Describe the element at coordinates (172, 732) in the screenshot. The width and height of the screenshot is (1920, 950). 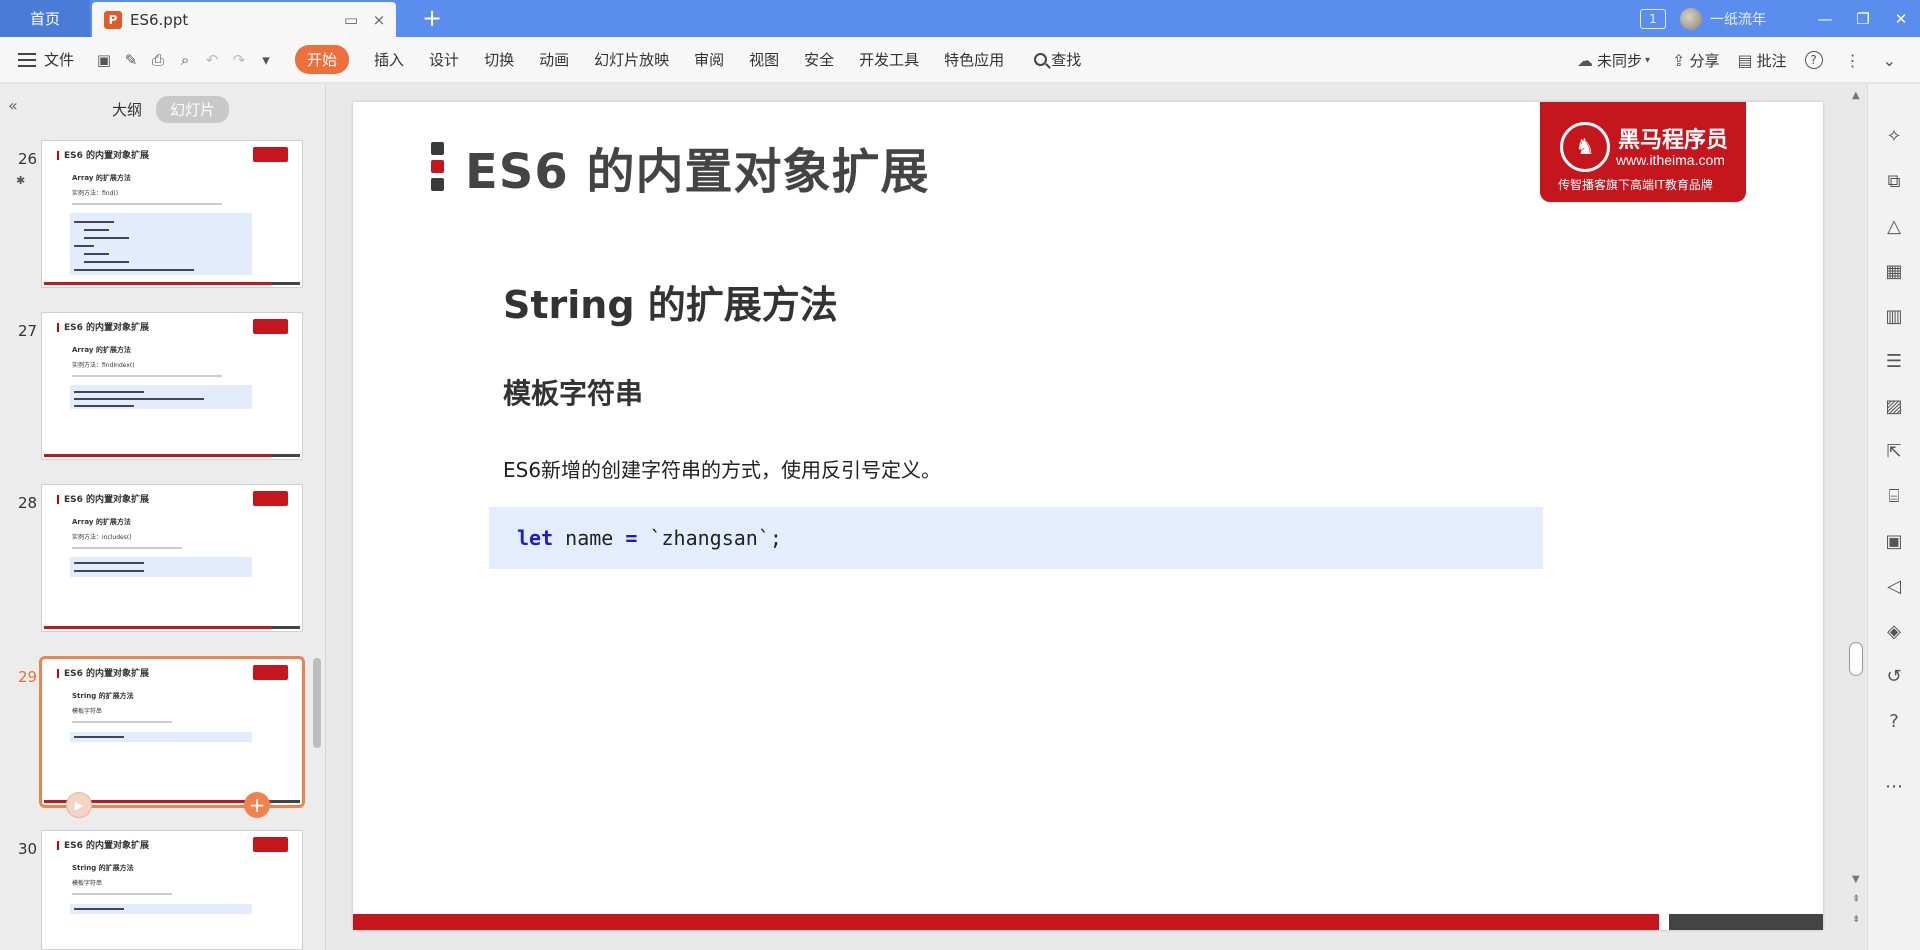
I see `slide-thumbnail-selected: ES6 的内置对象扩展 String 的扩展方法 模板字符串` at that location.